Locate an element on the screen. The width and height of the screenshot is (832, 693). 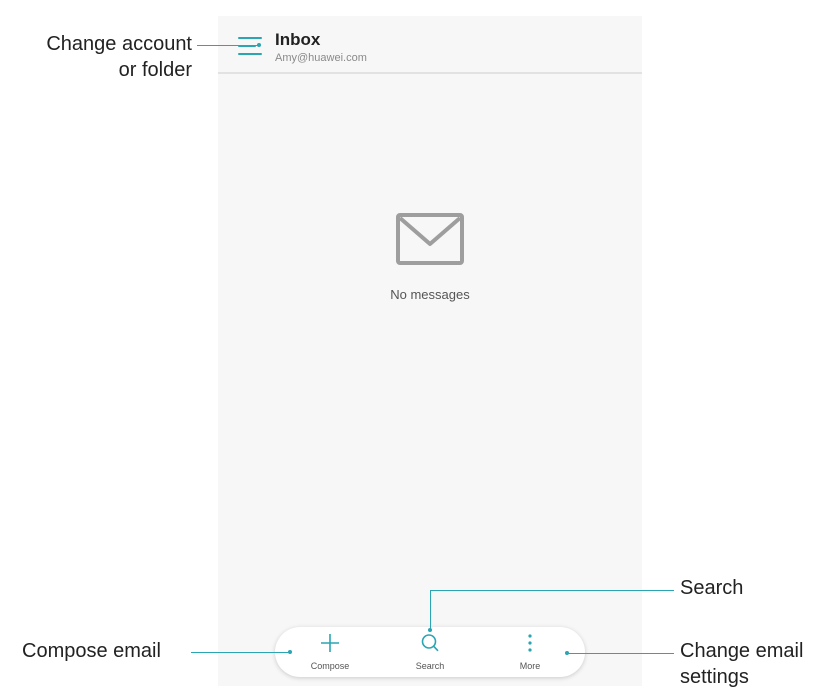
callout-text-line: settings is located at coordinates (714, 677).